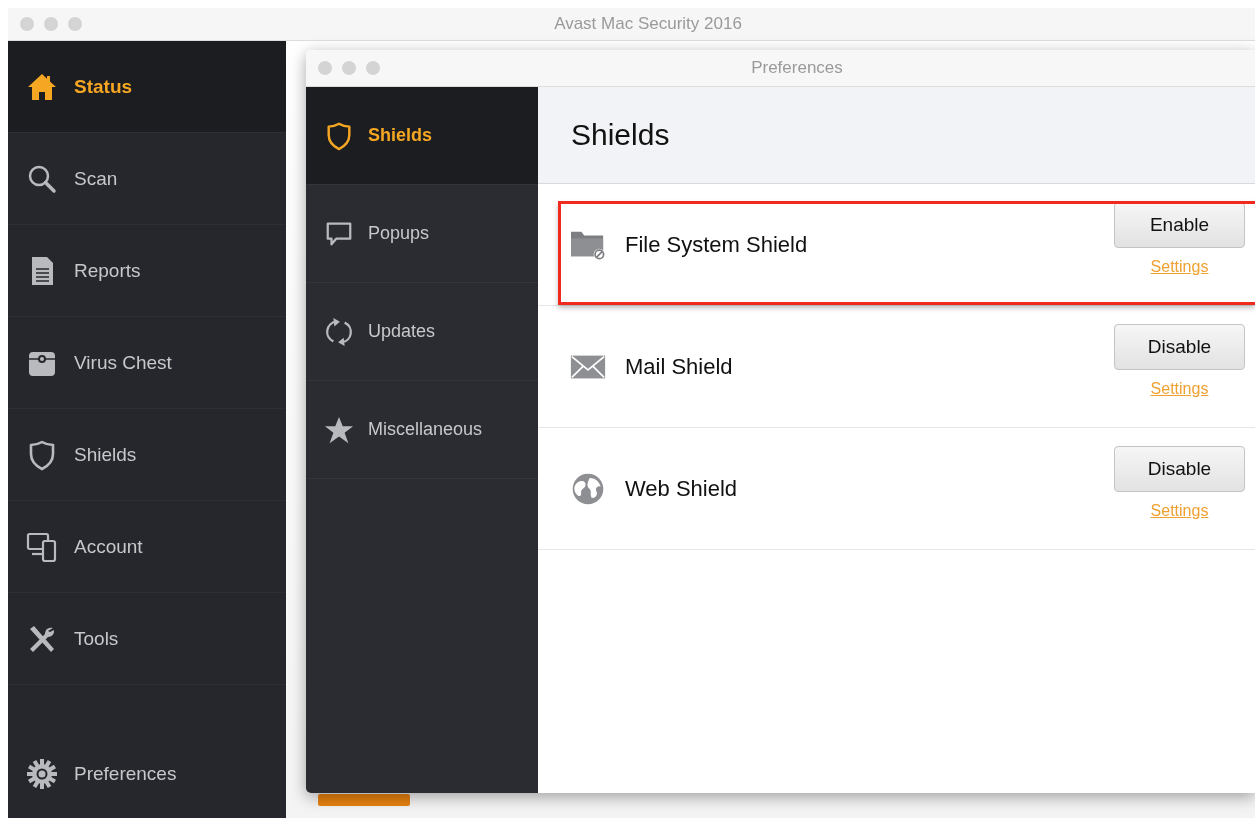 Image resolution: width=1255 pixels, height=818 pixels. I want to click on sidebar-item: Status, so click(147, 87).